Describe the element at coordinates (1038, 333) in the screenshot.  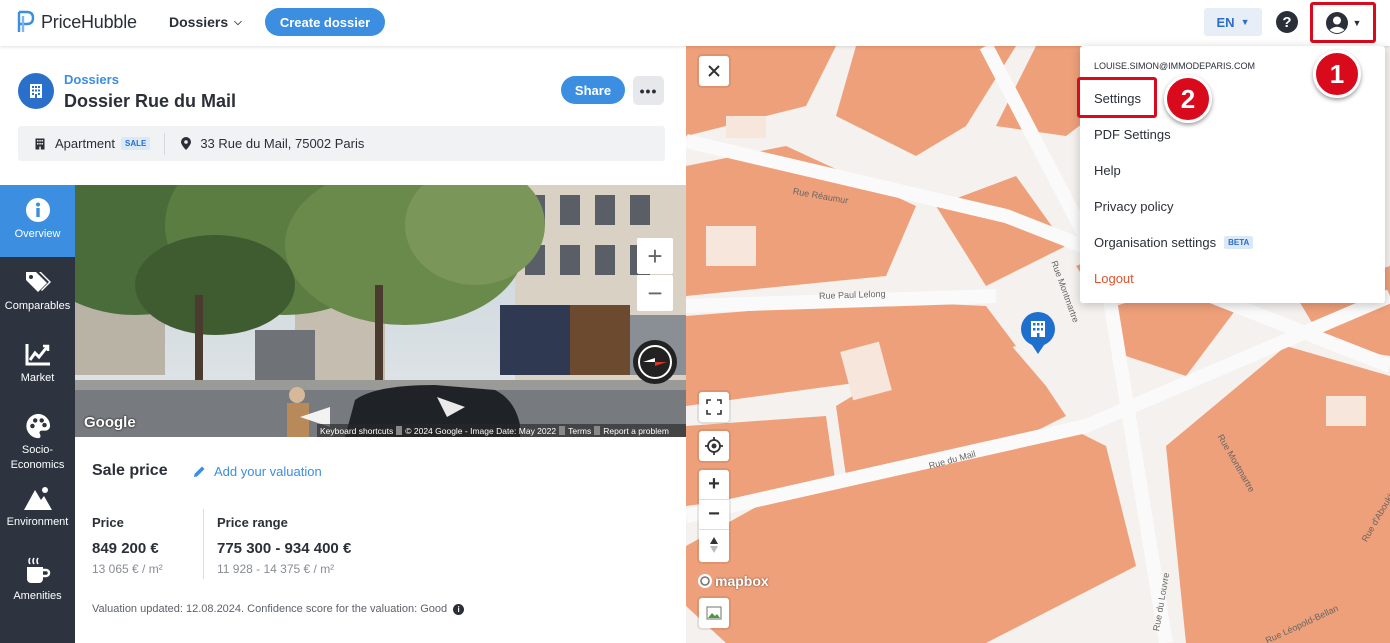
I see `property-map-pin-icon` at that location.